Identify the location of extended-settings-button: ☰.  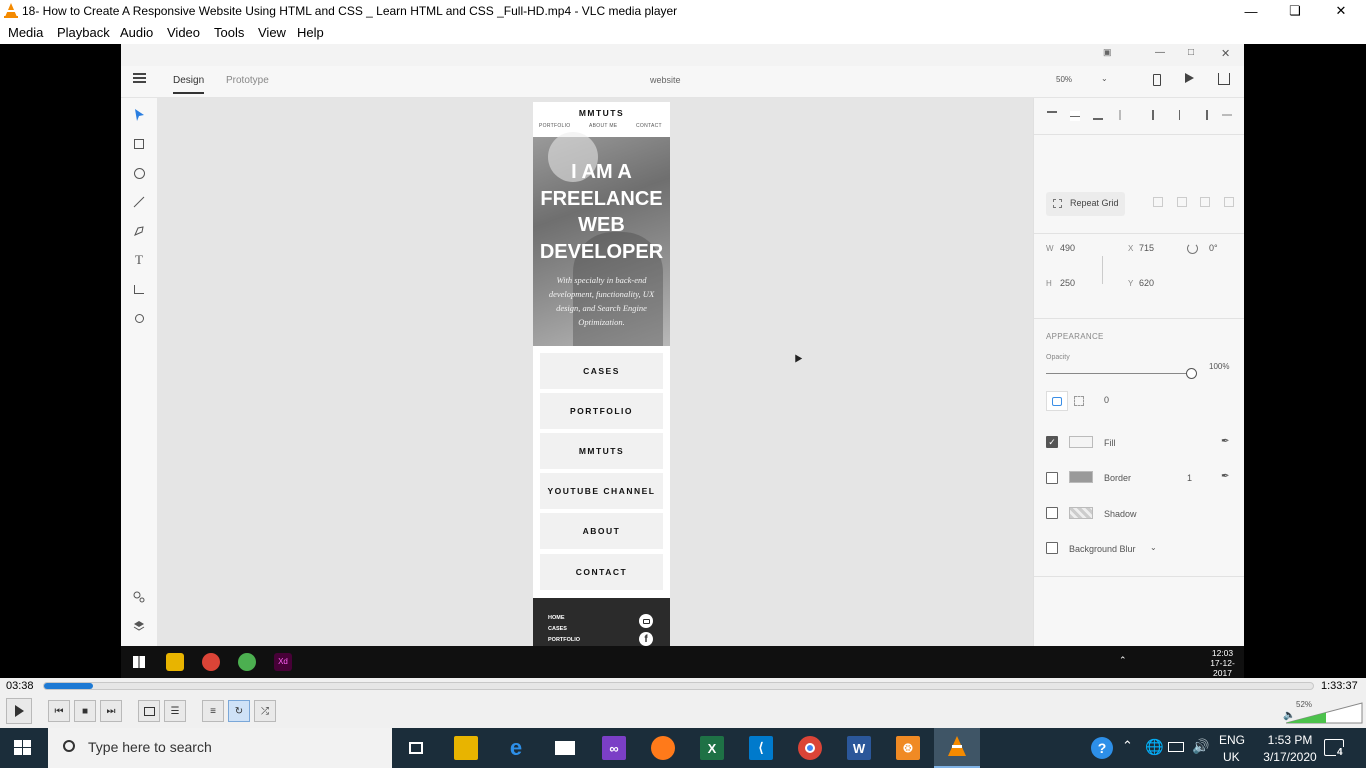
(175, 711).